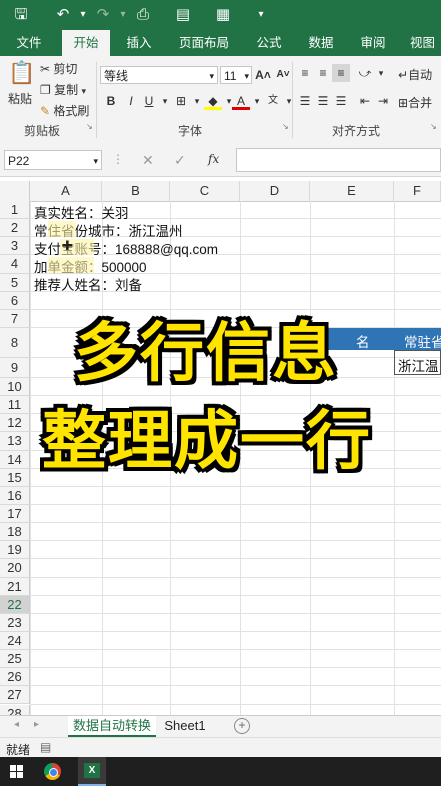 This screenshot has height=786, width=441. I want to click on row-header-19: 19, so click(15, 550).